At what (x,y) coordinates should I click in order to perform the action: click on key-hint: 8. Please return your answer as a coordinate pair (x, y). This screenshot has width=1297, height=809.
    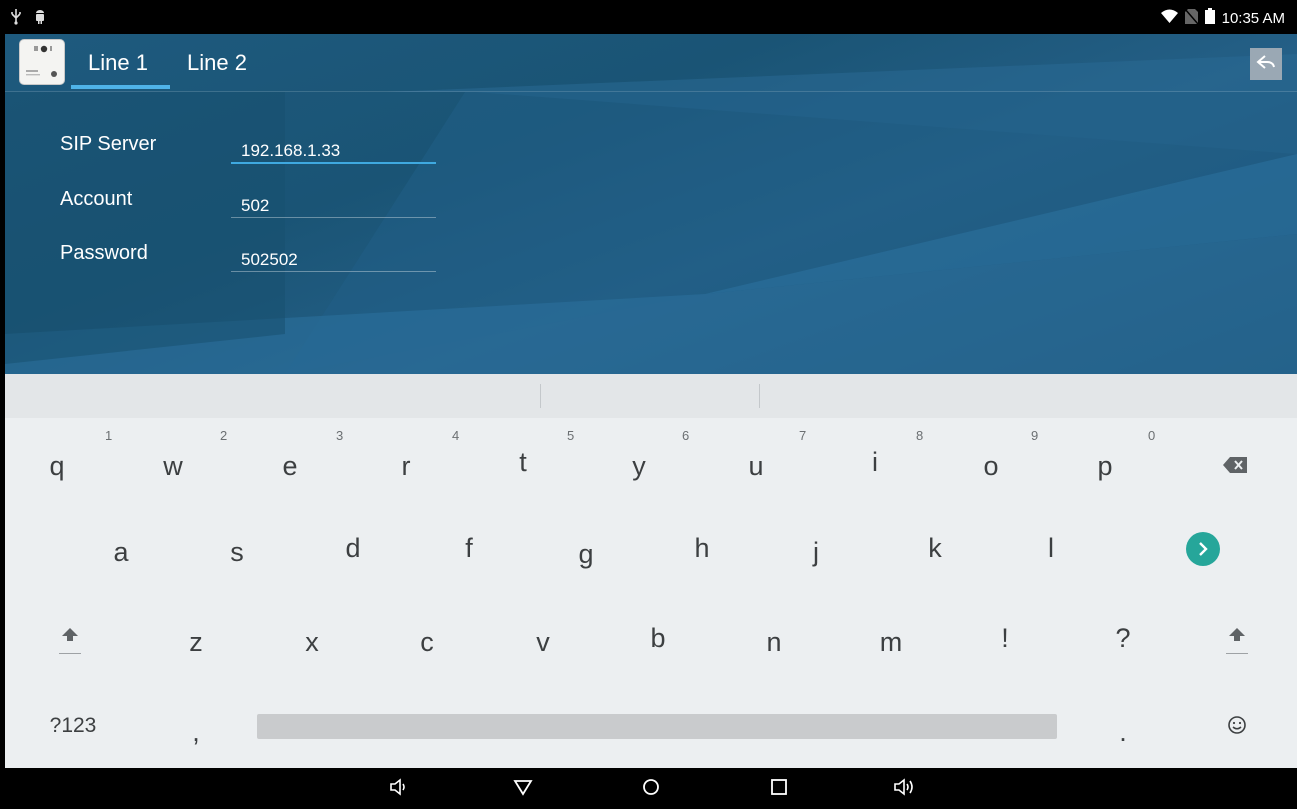
    Looking at the image, I should click on (920, 435).